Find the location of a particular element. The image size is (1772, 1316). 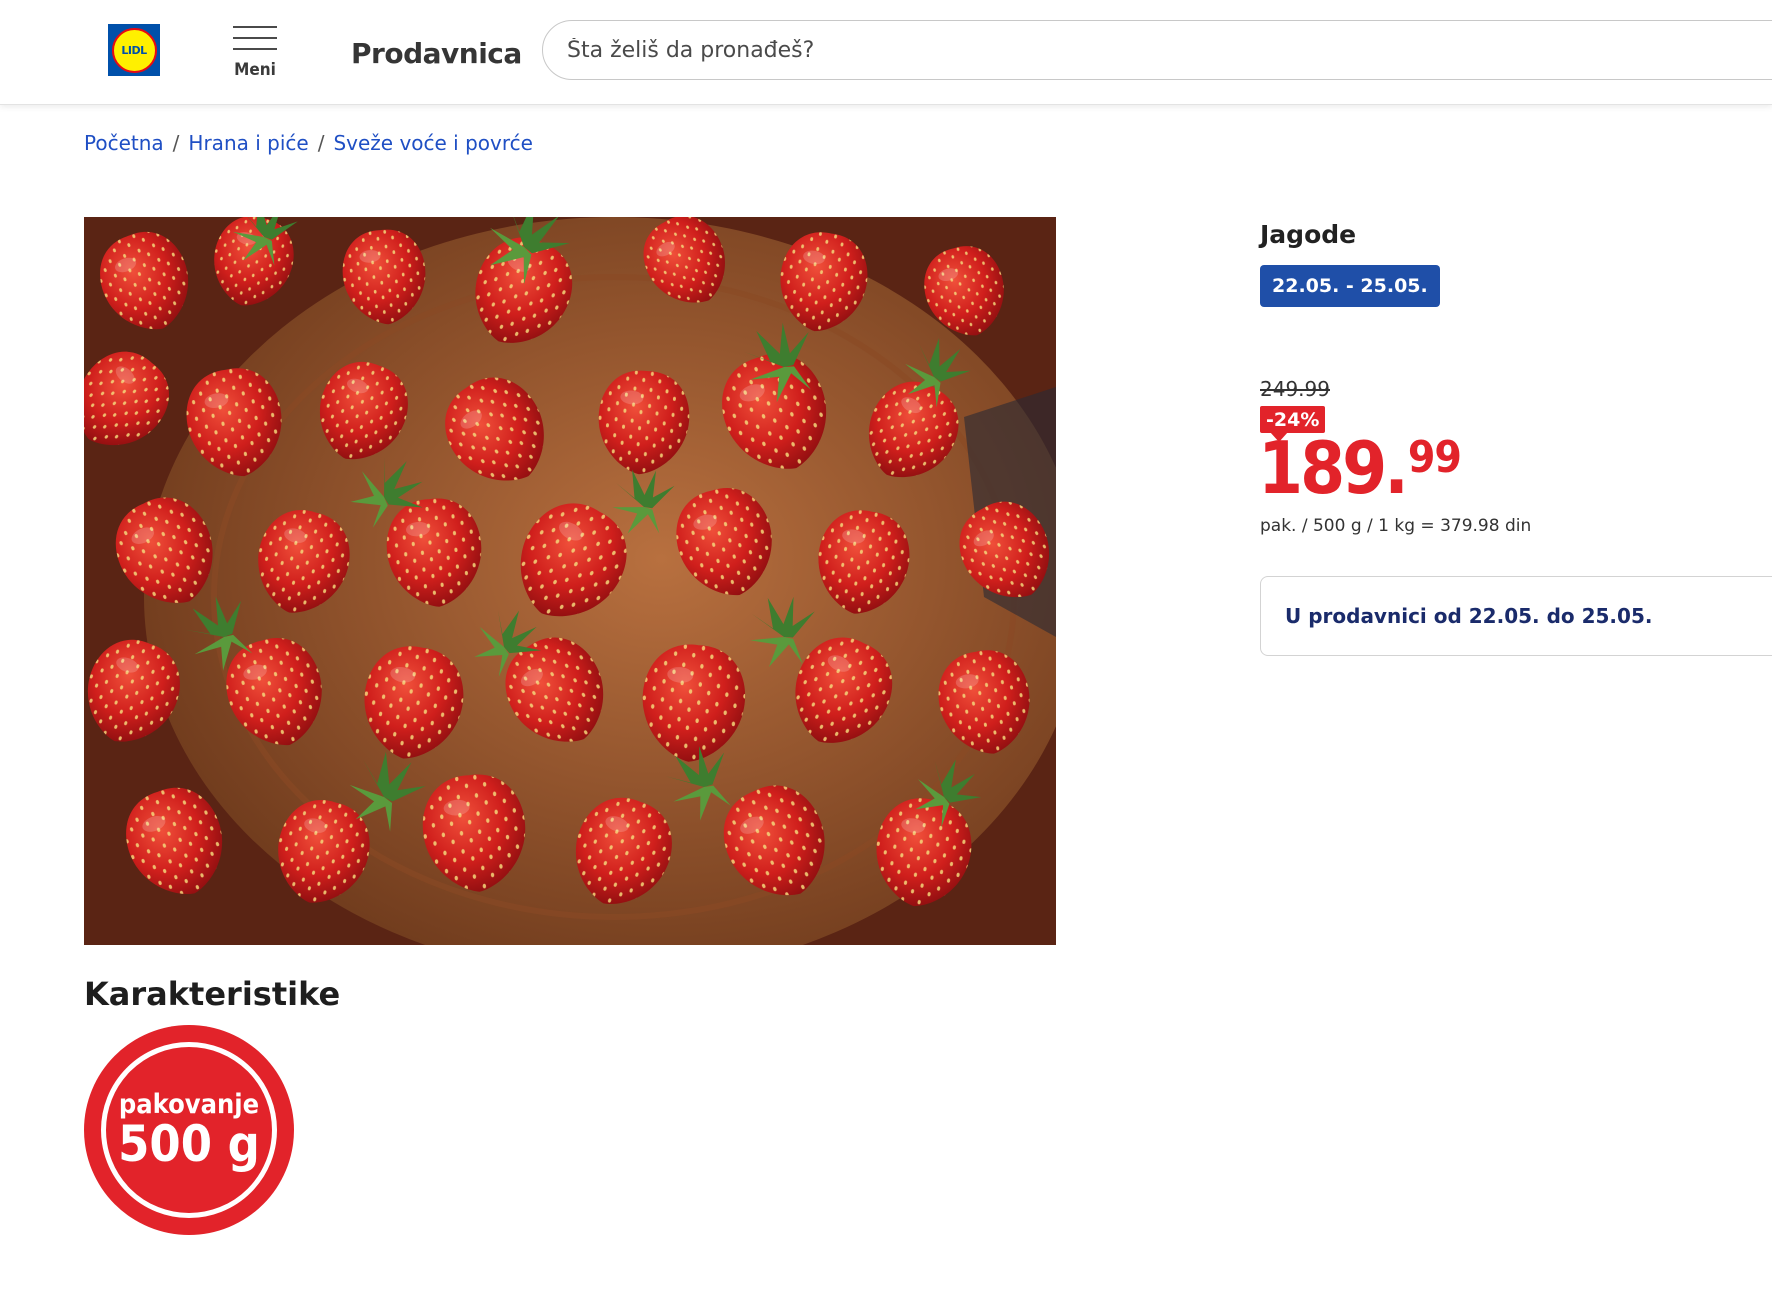

current-price: 189. 99 is located at coordinates (1360, 468).